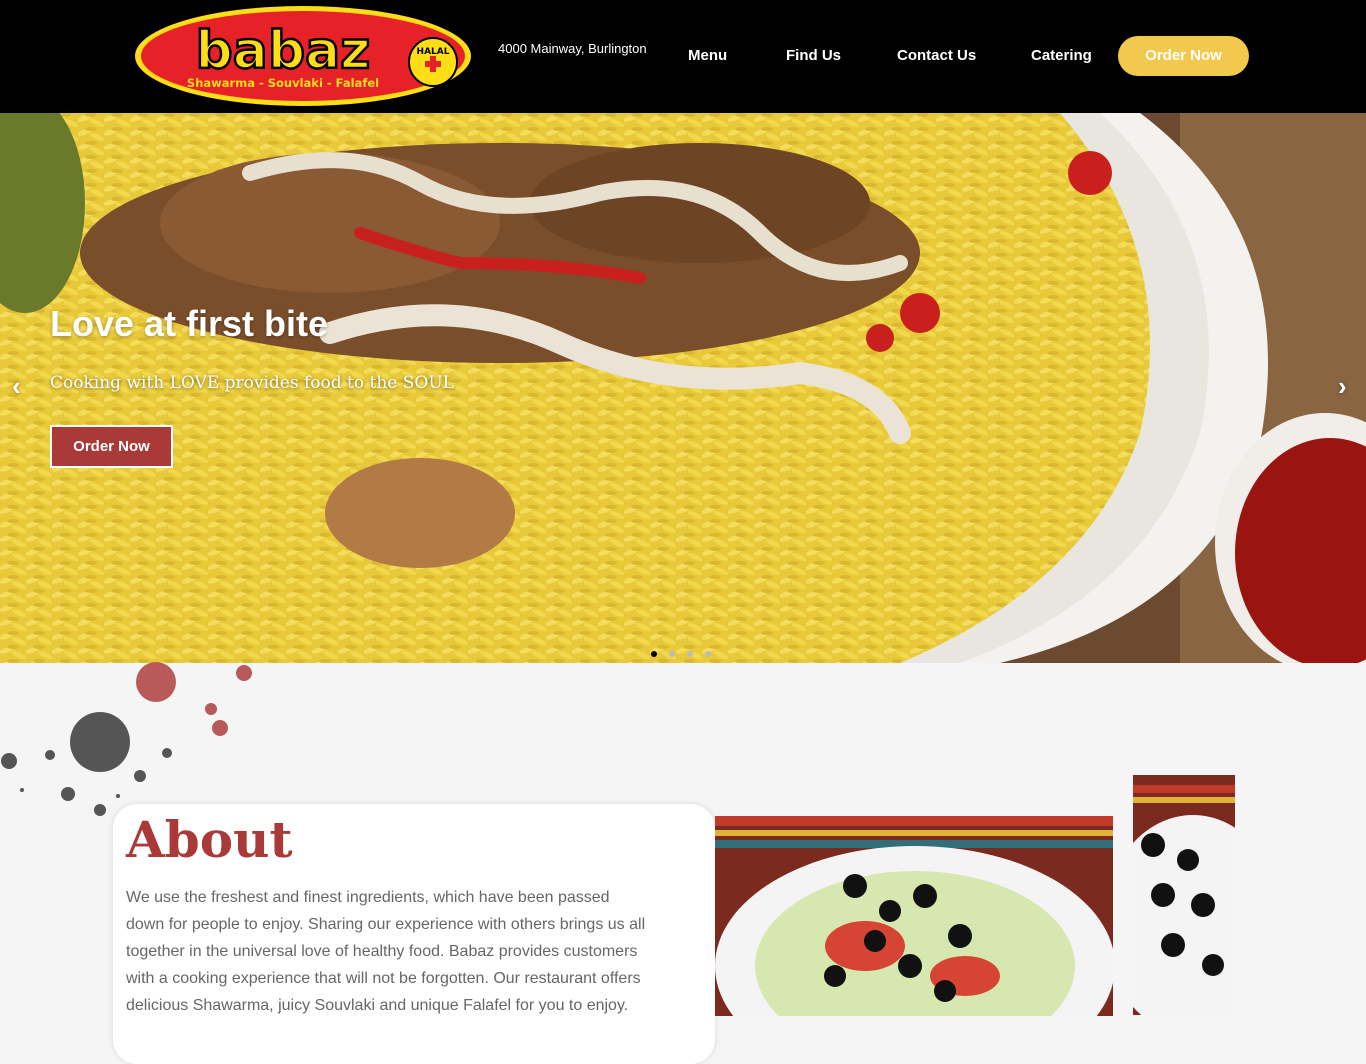 The width and height of the screenshot is (1366, 1064). I want to click on nav-find-us: Find Us, so click(813, 55).